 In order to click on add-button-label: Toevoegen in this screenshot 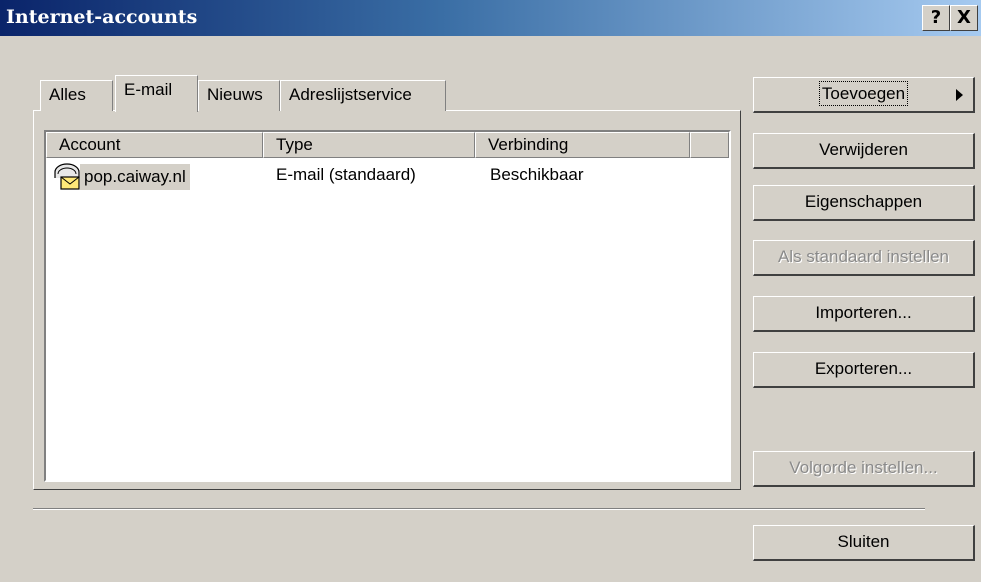, I will do `click(863, 93)`.